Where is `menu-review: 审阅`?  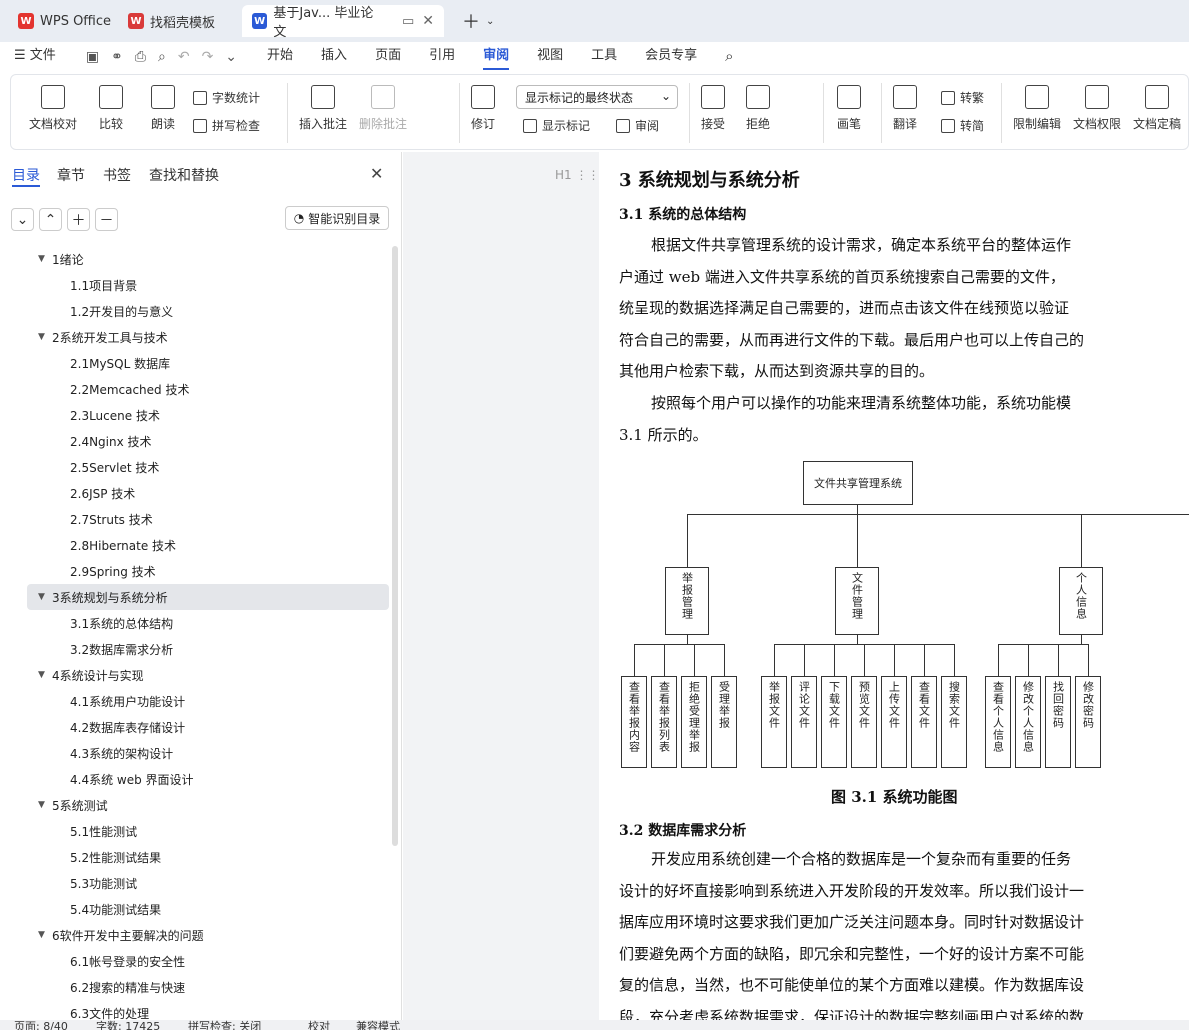
menu-review: 审阅 is located at coordinates (496, 57).